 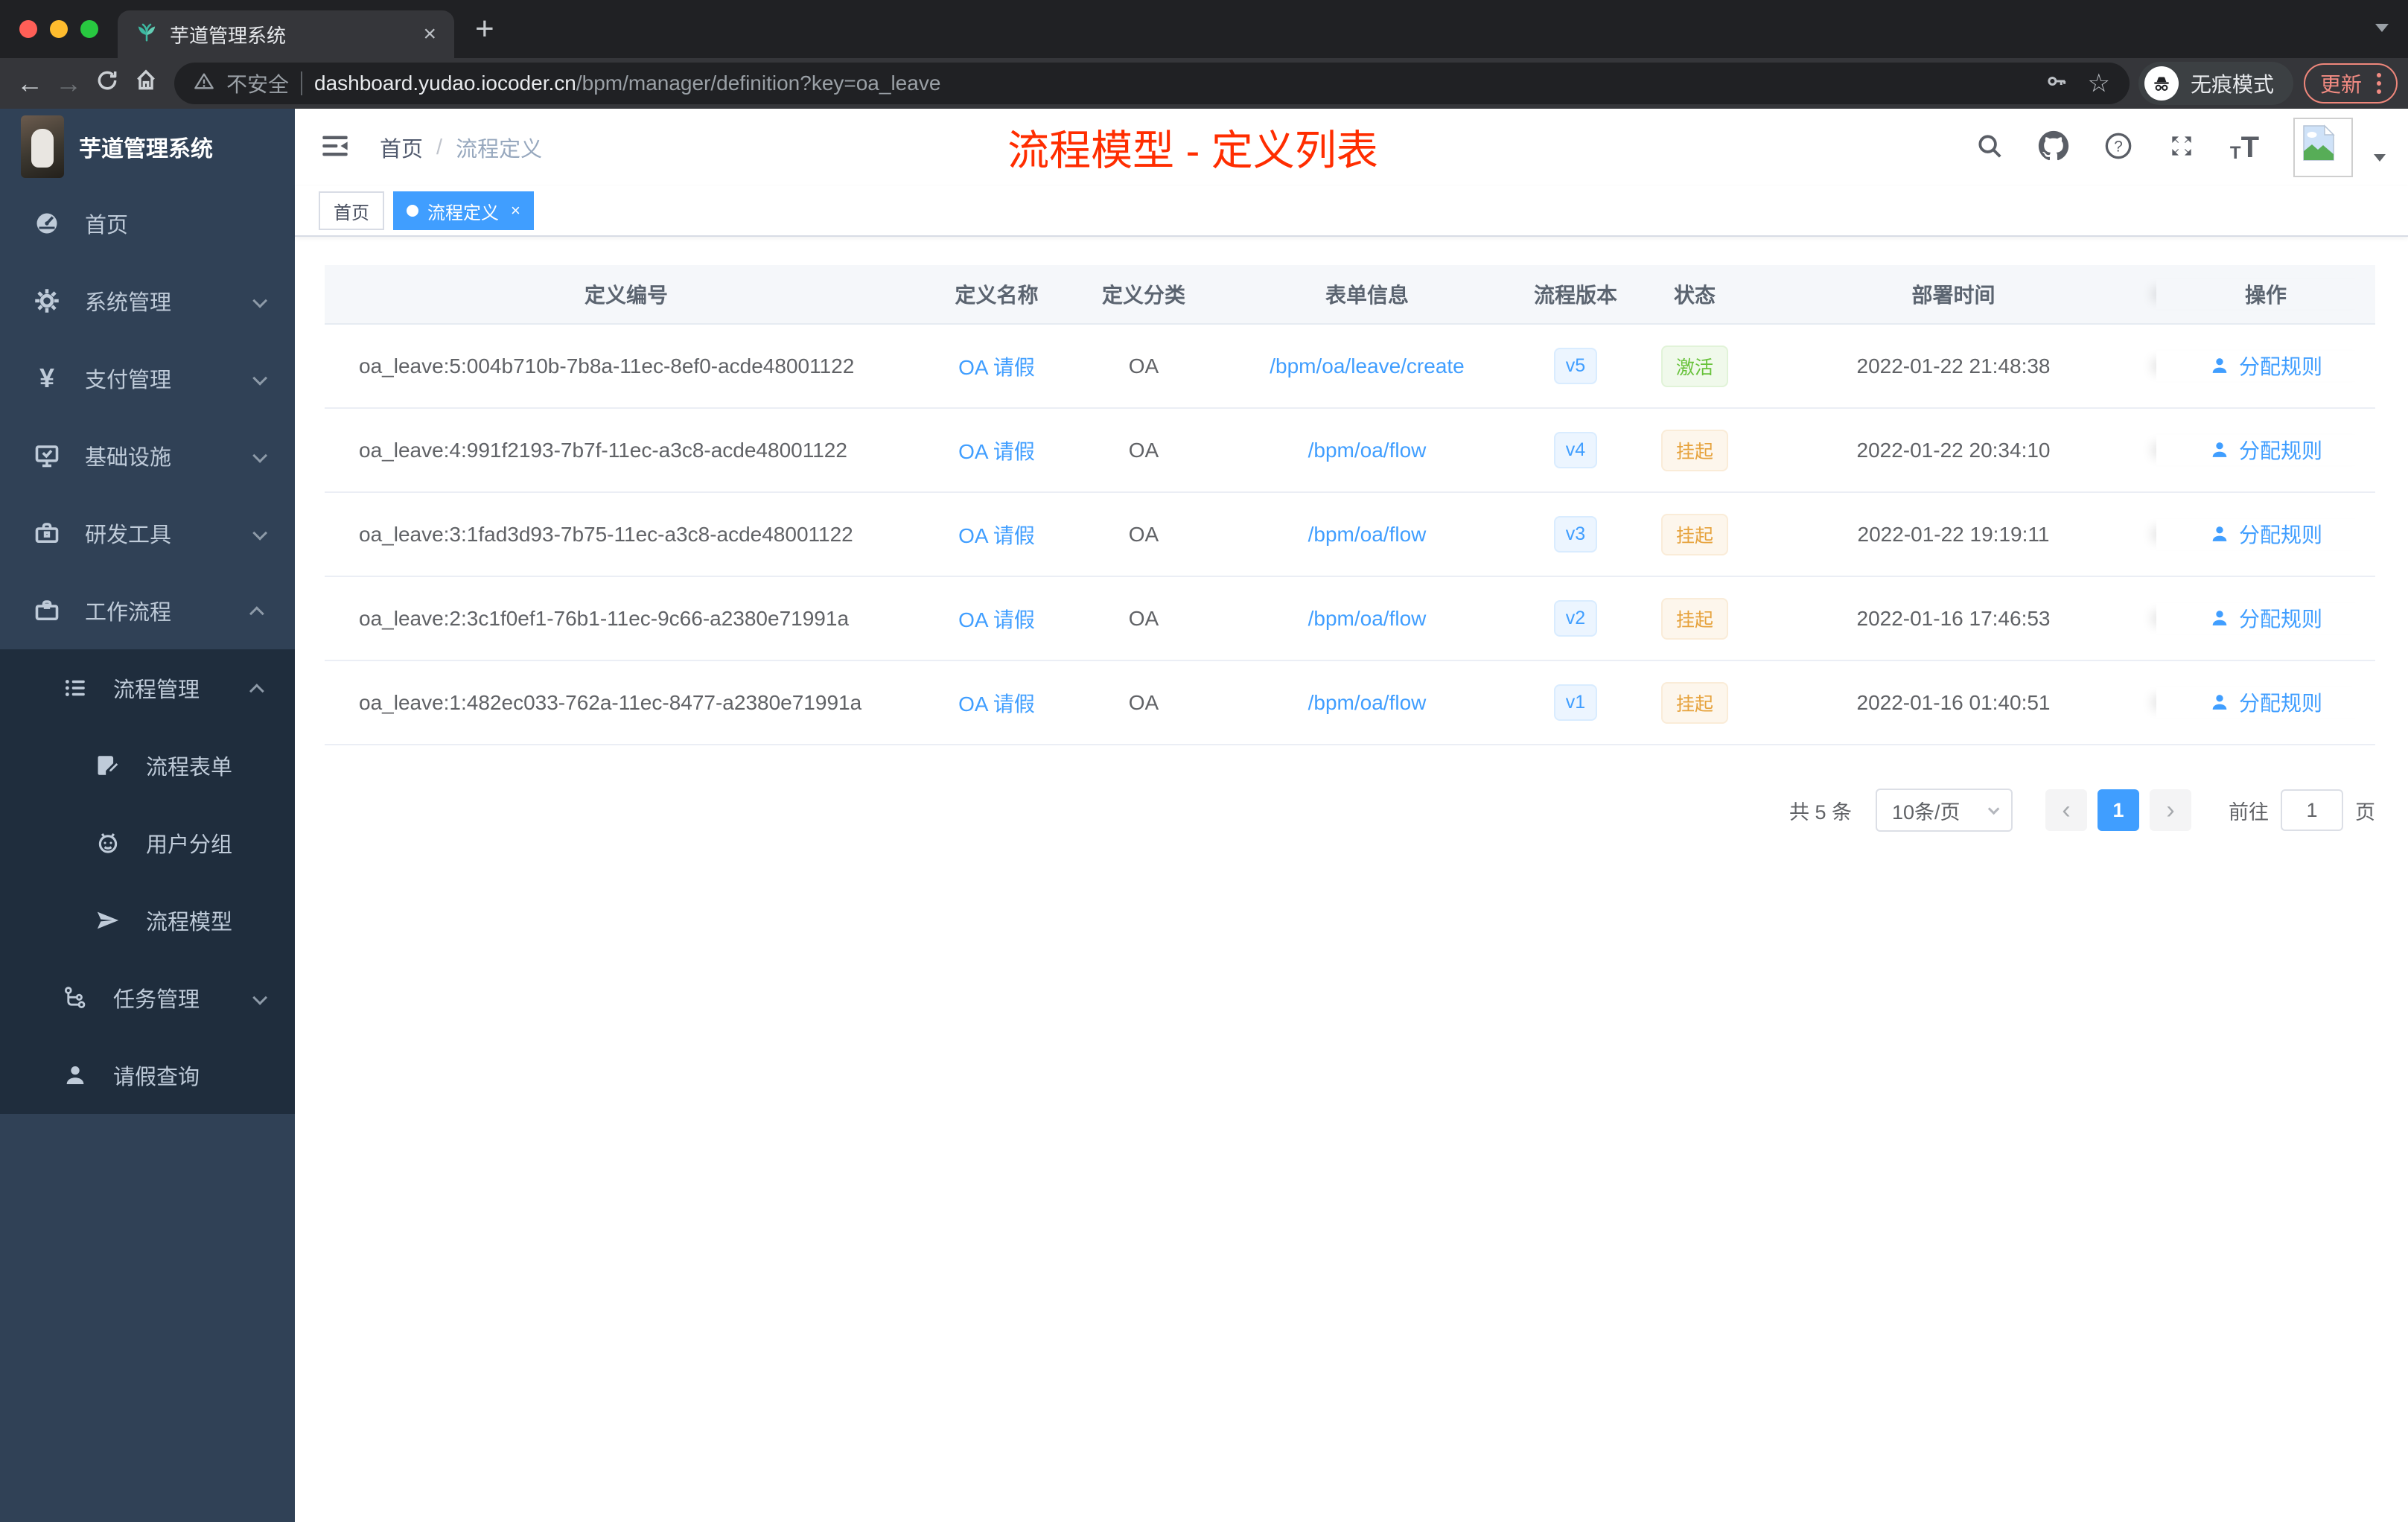 I want to click on sidebar-item-system: 系统管理, so click(x=147, y=301).